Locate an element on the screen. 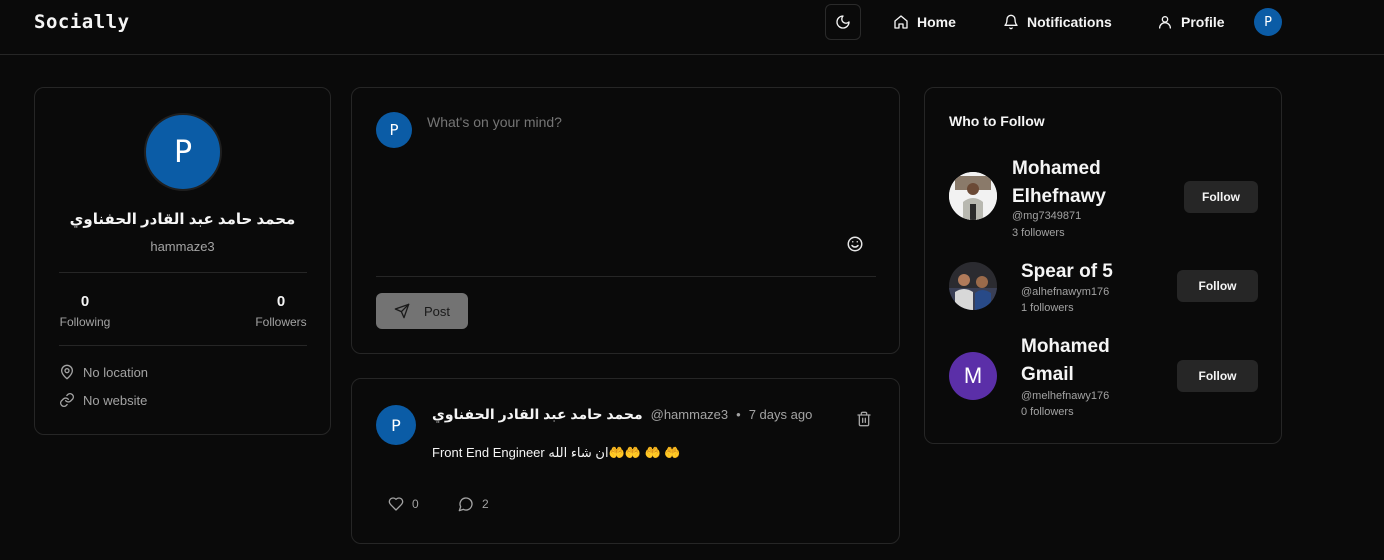  heart-icon is located at coordinates (396, 504).